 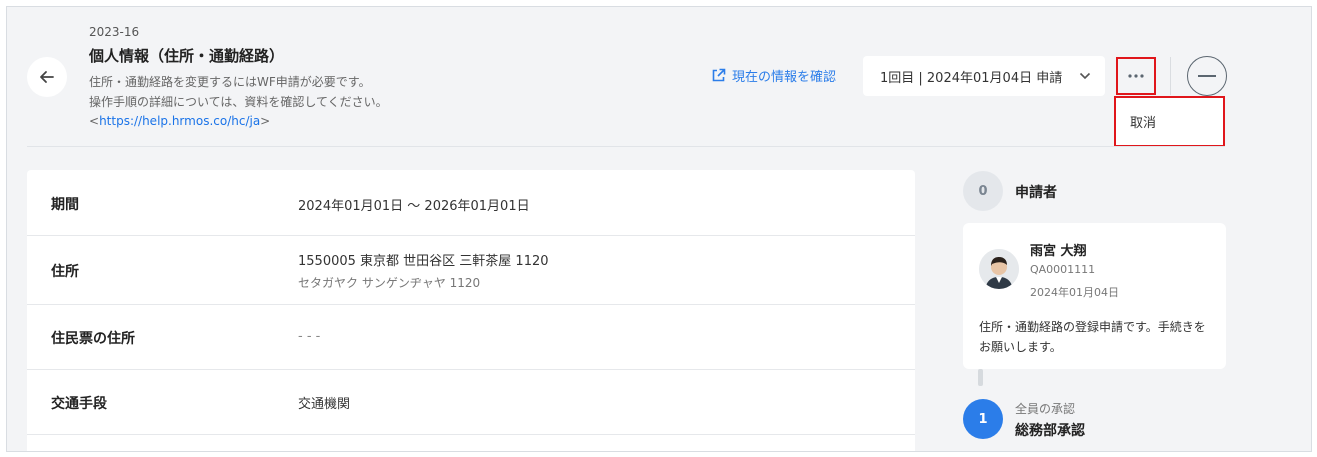 I want to click on detail-row-transport: 交通手段 交通機関, so click(x=471, y=402).